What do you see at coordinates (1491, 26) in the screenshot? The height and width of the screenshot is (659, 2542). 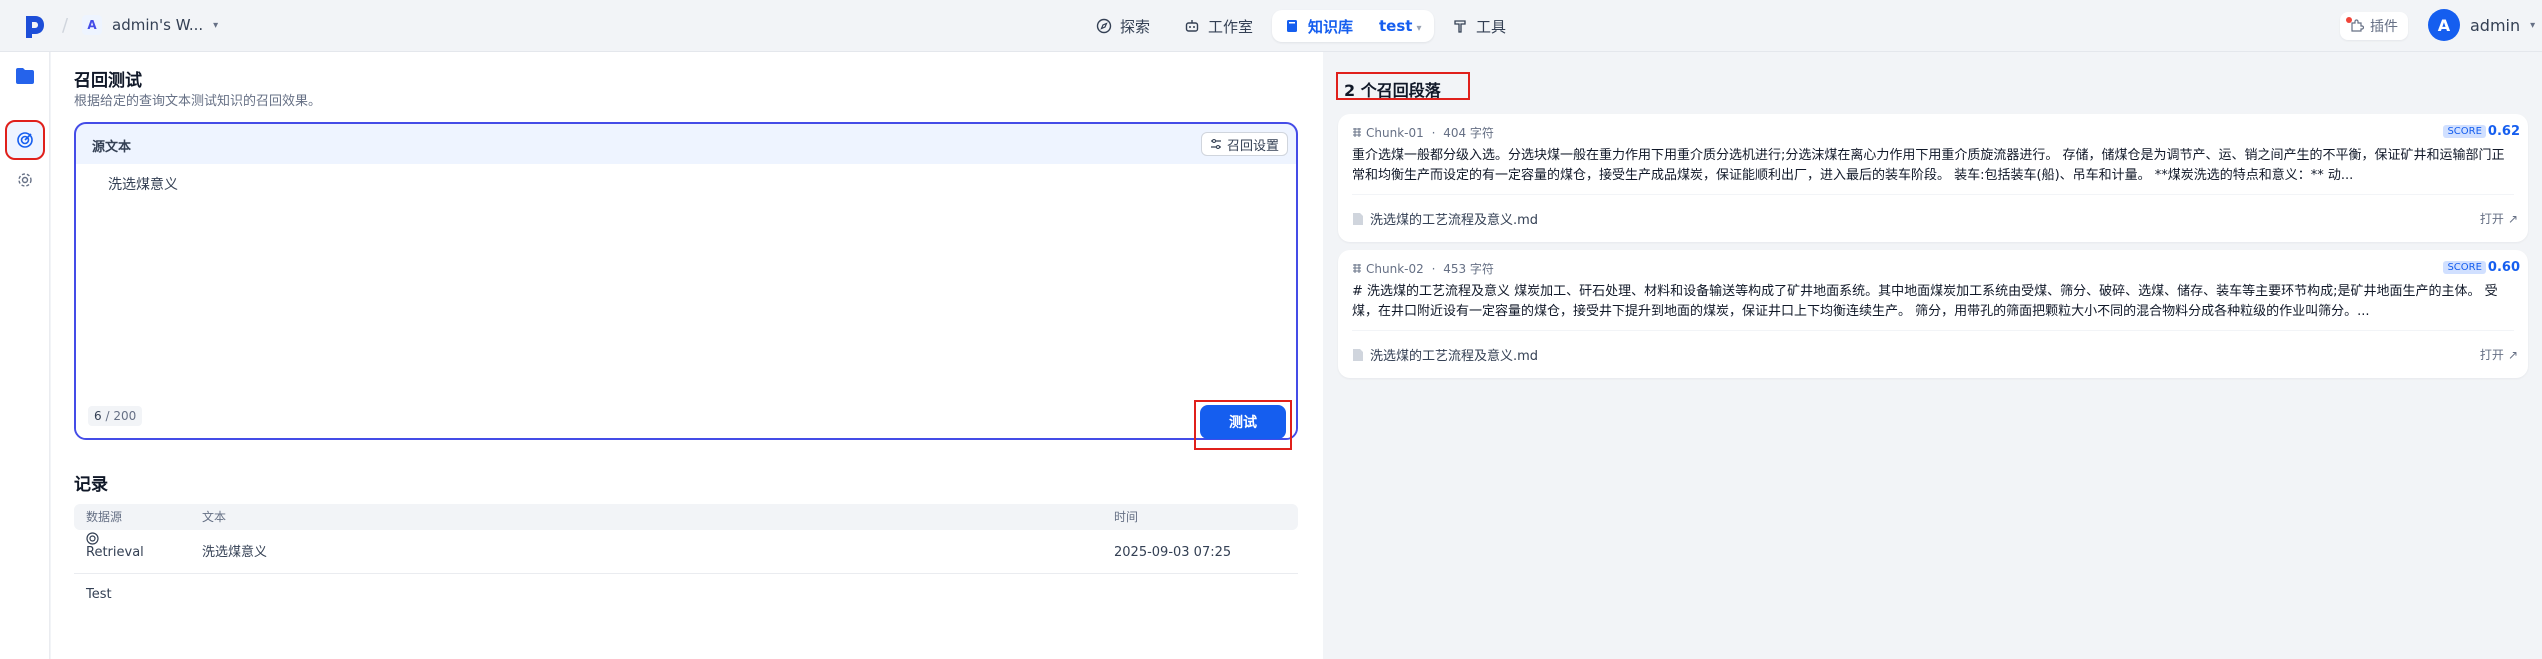 I see `nav-tools-label: 工具` at bounding box center [1491, 26].